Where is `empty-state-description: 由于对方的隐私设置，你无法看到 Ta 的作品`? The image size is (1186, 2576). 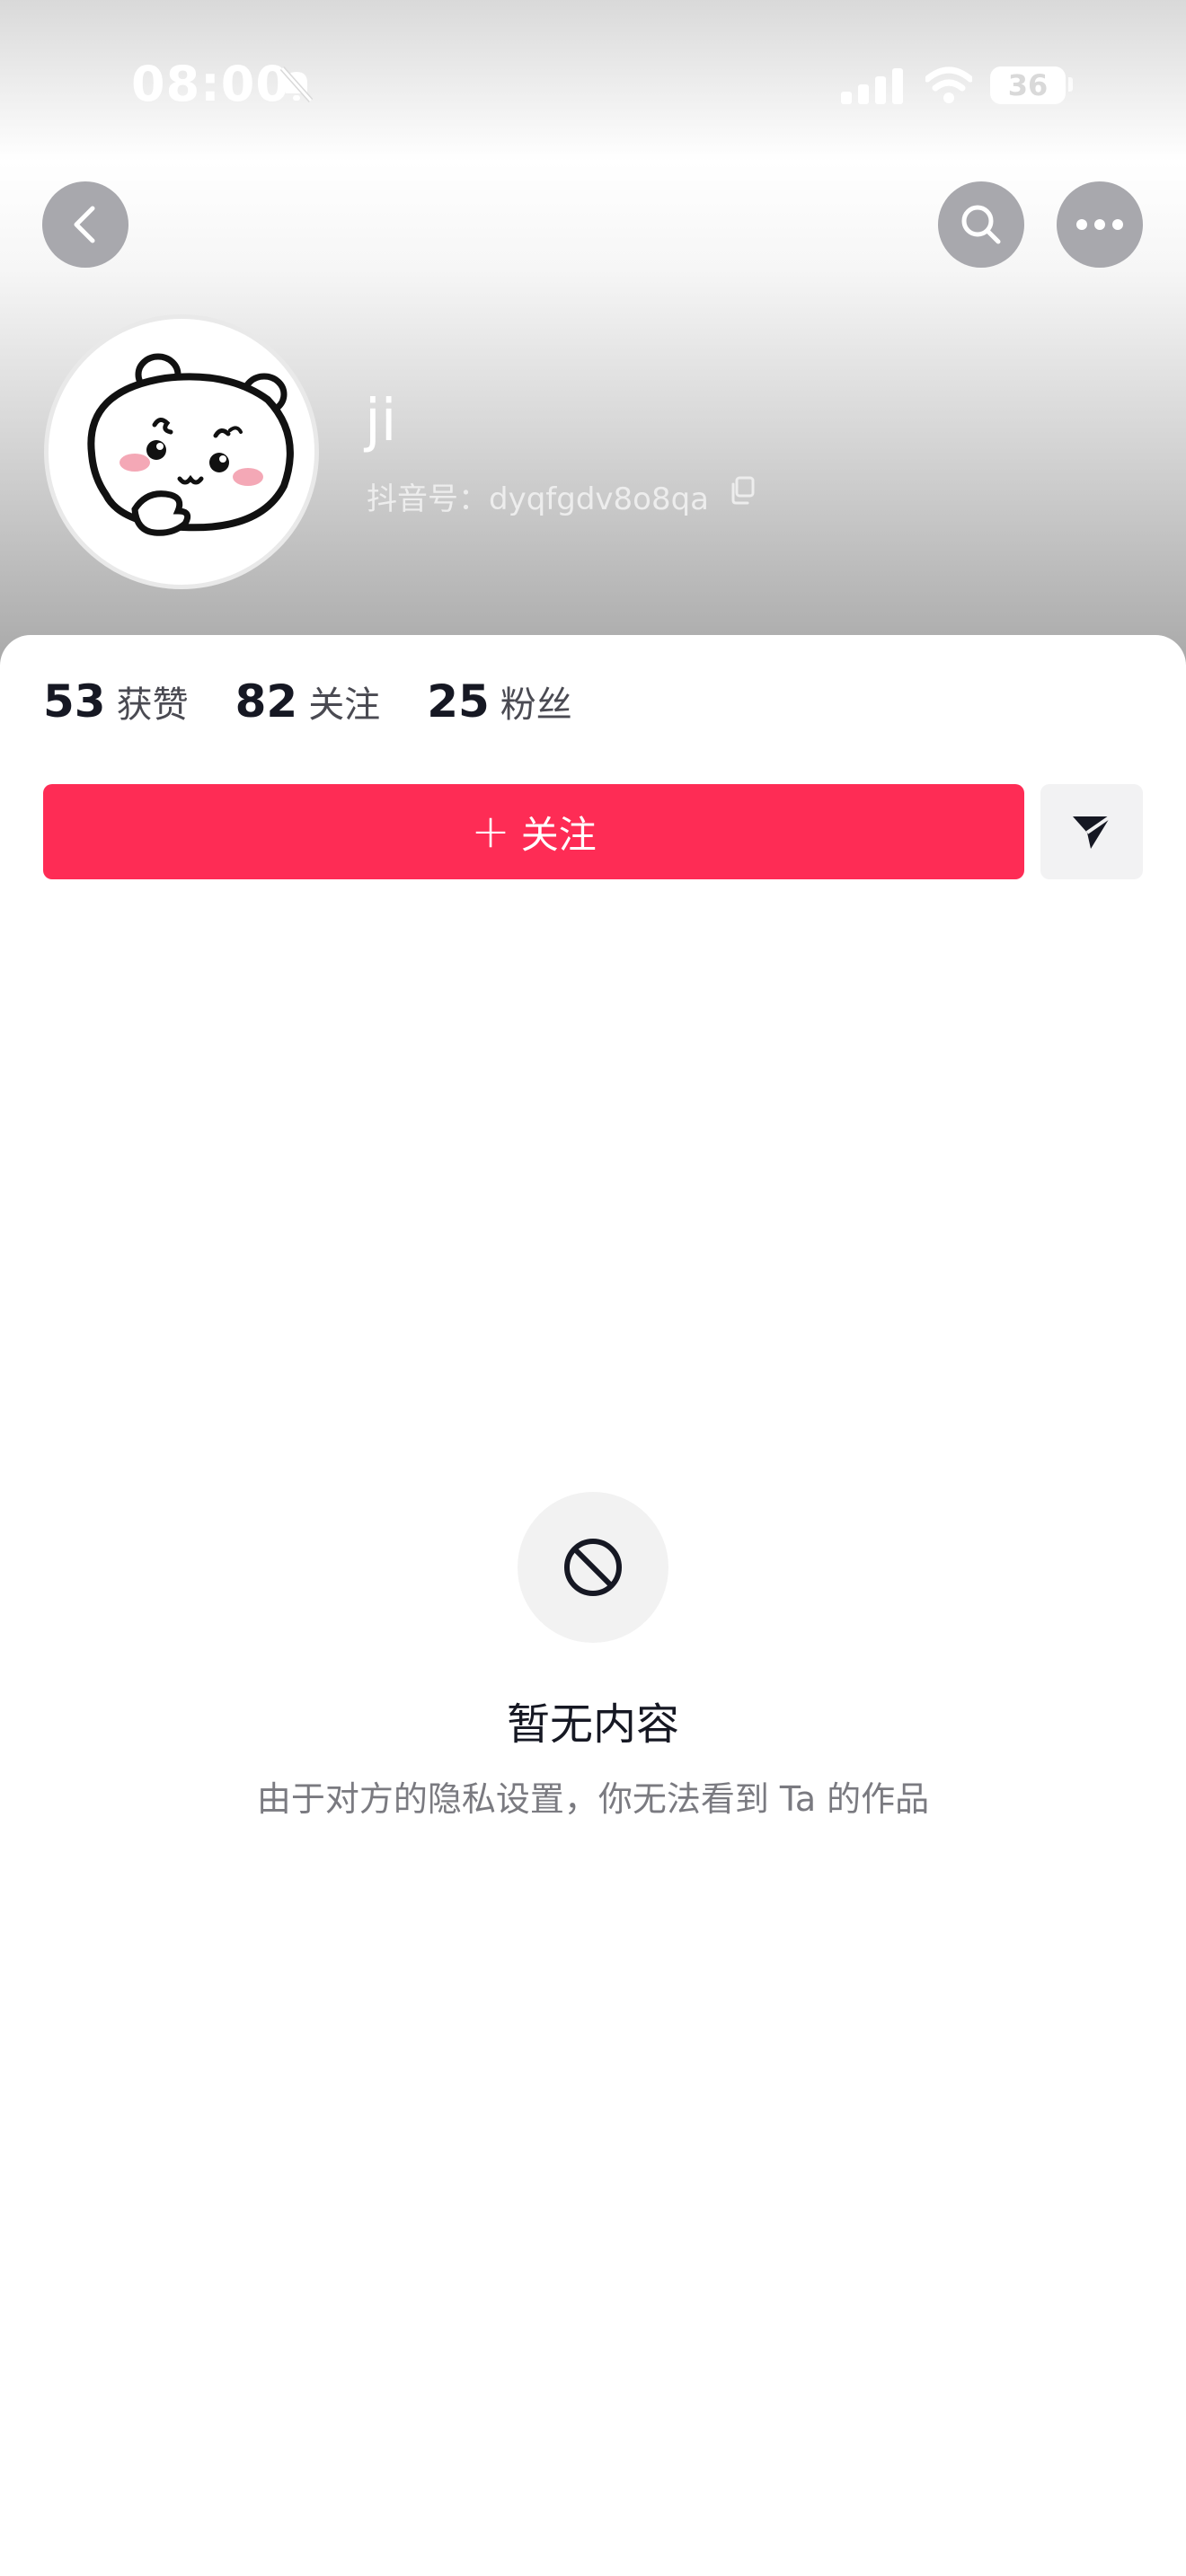
empty-state-description: 由于对方的隐私设置，你无法看到 Ta 的作品 is located at coordinates (593, 1799).